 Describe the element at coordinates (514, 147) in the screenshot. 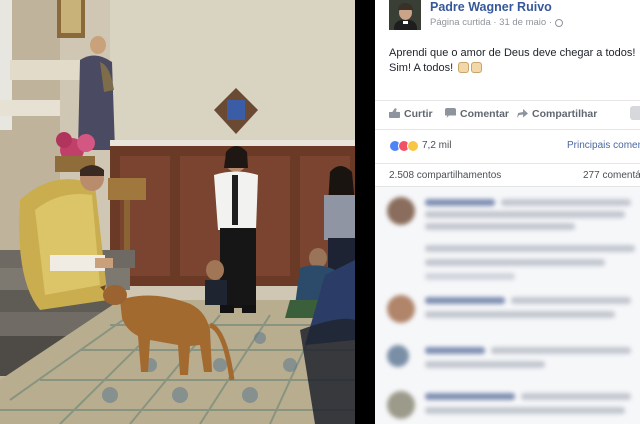

I see `reactions-bar: 7,2 mil Principais comentário` at that location.